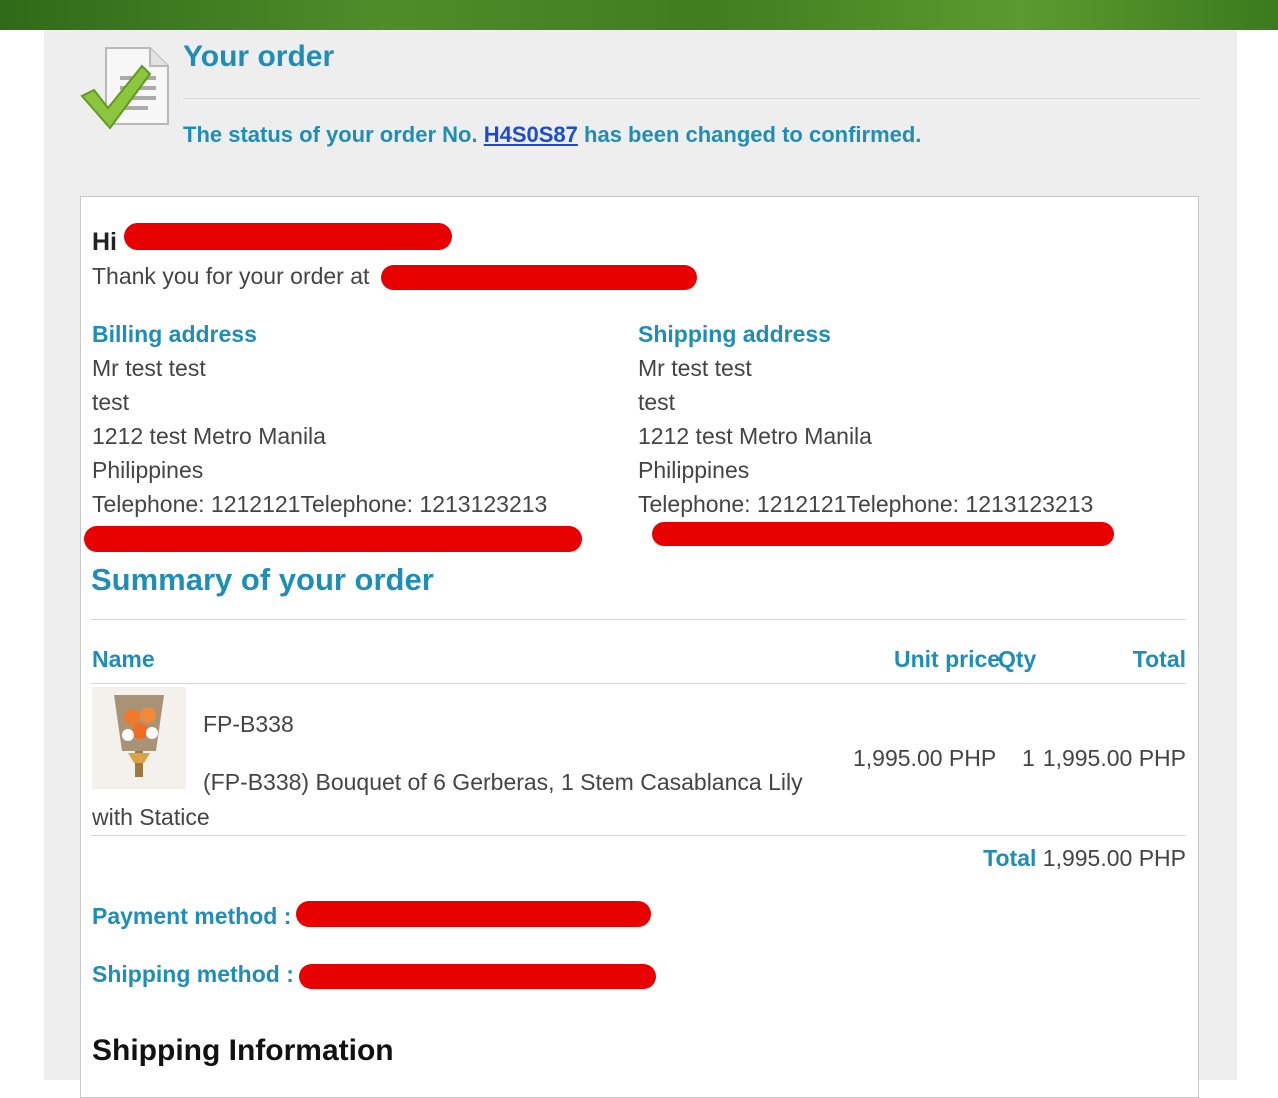  I want to click on shipping-information-heading: Shipping Information, so click(243, 1050).